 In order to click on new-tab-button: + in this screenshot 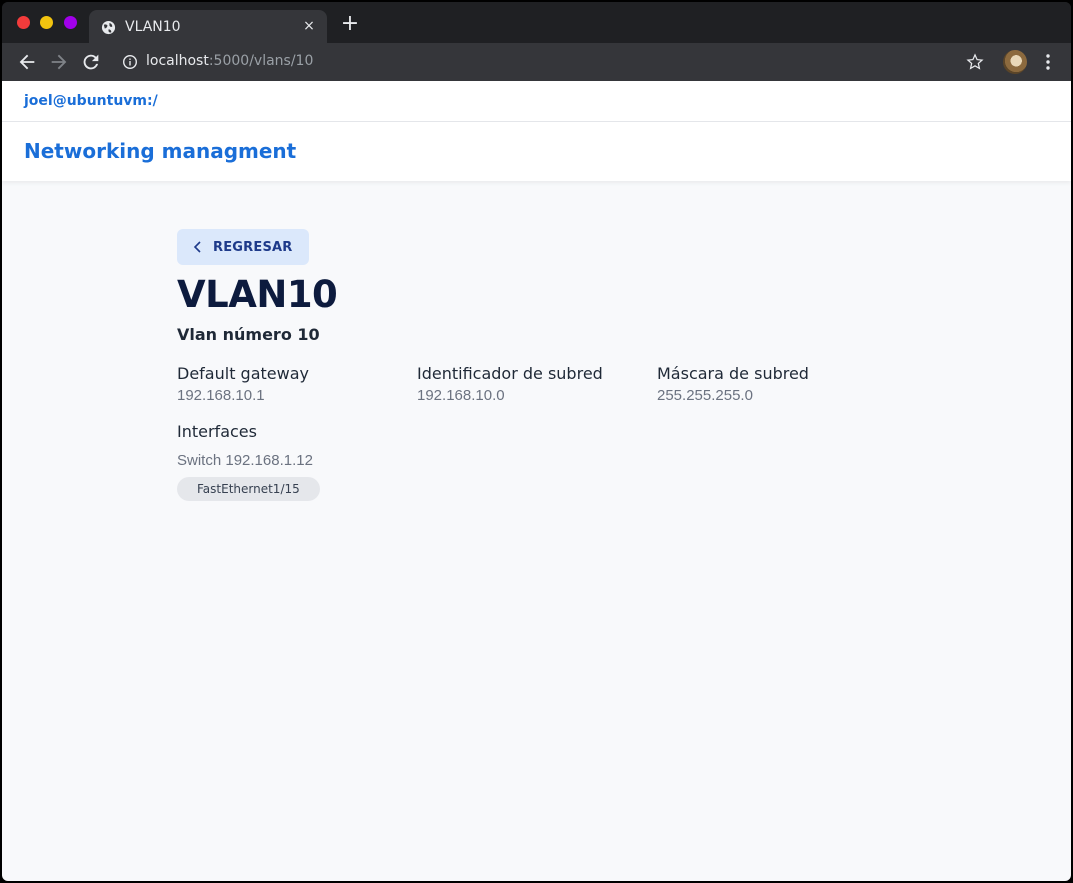, I will do `click(350, 24)`.